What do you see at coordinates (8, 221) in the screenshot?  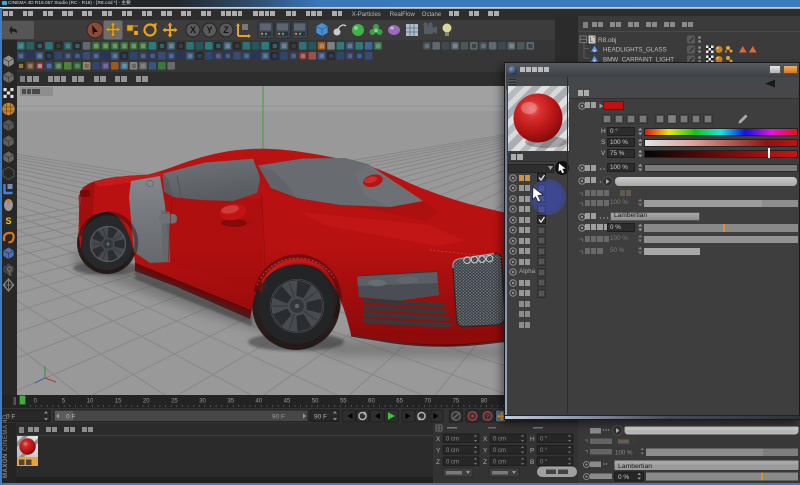 I see `svg-text: S` at bounding box center [8, 221].